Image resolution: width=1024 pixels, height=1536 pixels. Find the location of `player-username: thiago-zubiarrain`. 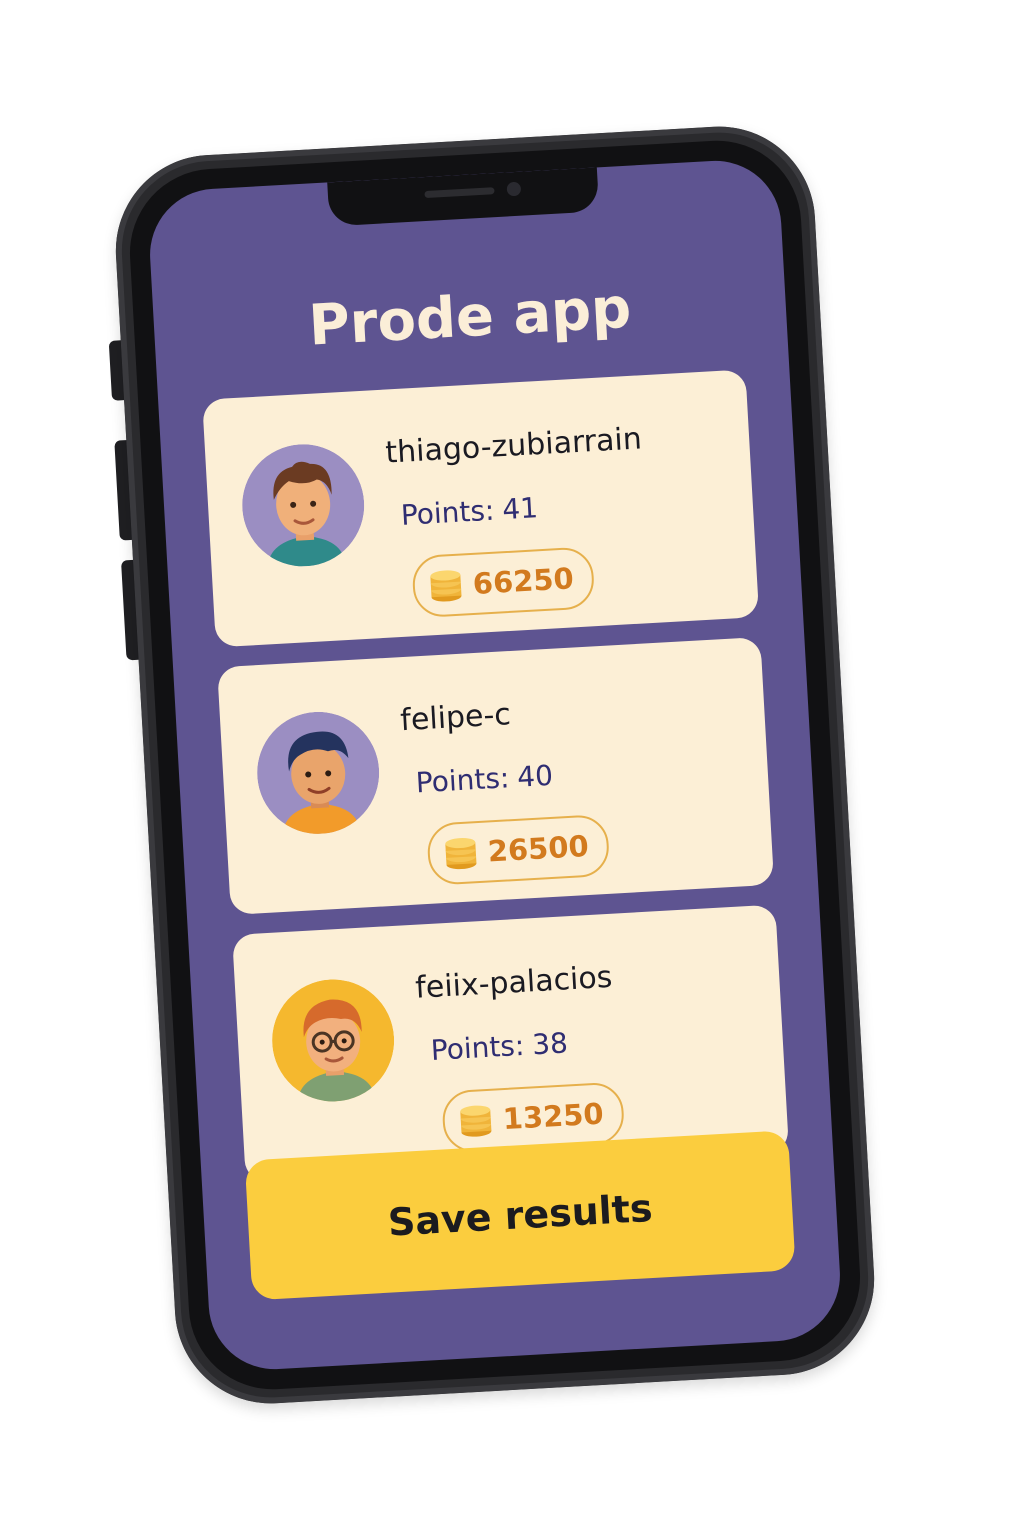

player-username: thiago-zubiarrain is located at coordinates (513, 446).